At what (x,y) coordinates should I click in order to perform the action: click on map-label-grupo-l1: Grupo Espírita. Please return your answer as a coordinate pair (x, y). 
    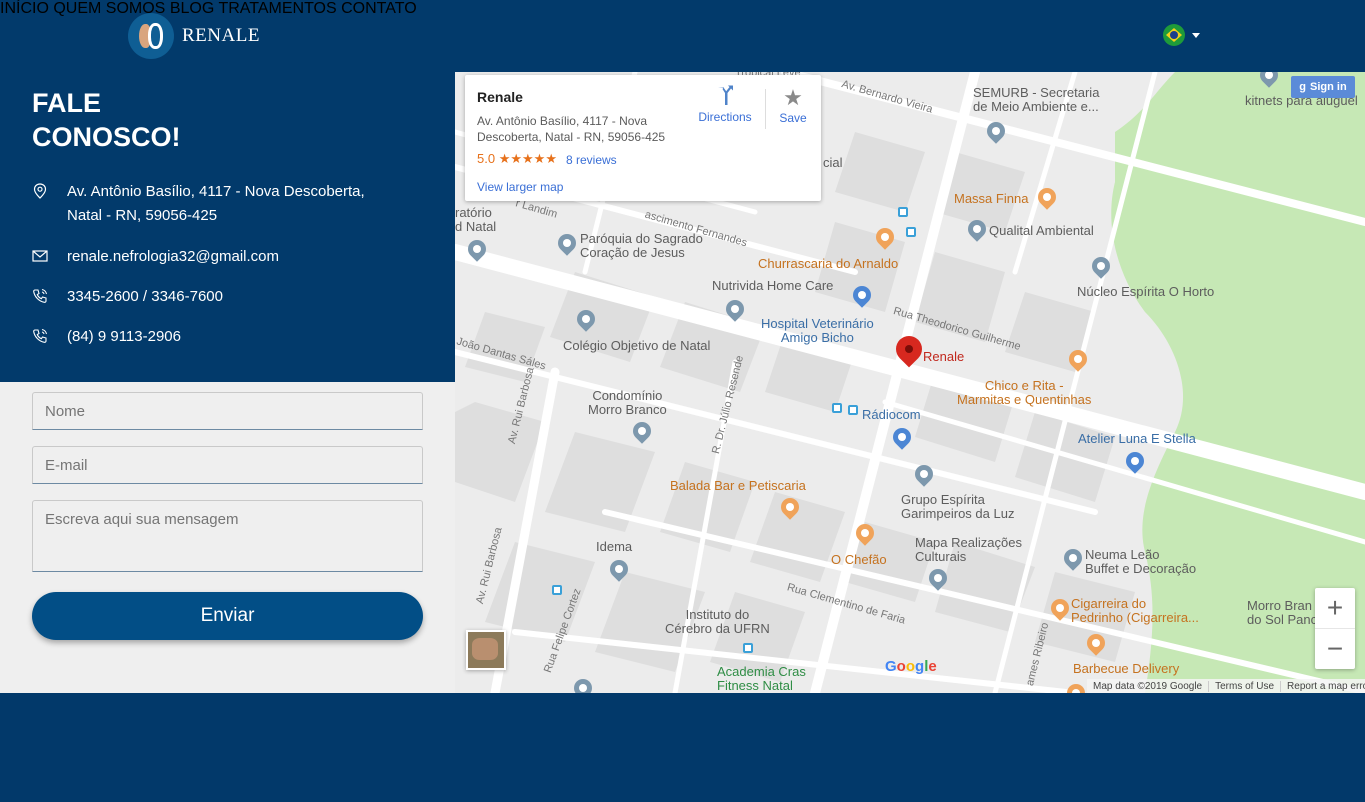
    Looking at the image, I should click on (943, 499).